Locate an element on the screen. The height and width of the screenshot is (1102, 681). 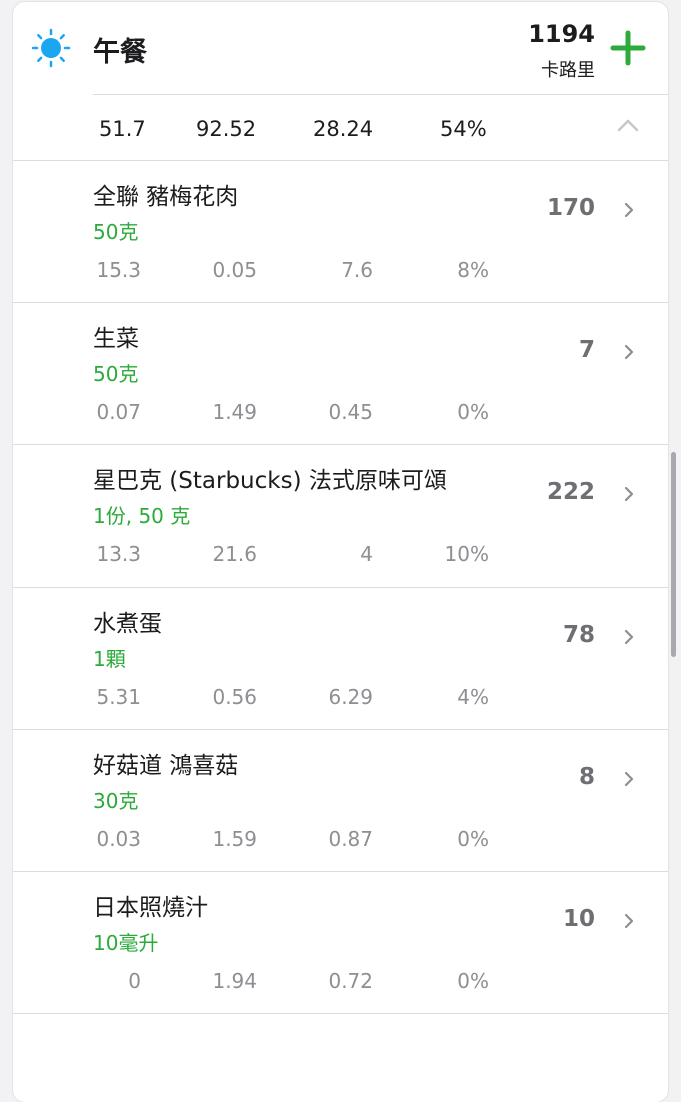
food-fat: 4 is located at coordinates (366, 554).